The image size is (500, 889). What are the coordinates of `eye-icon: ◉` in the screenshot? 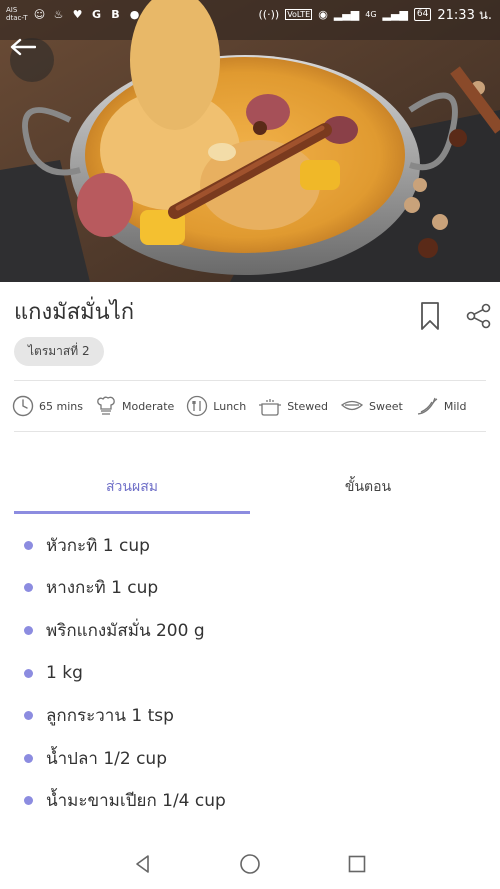 It's located at (323, 14).